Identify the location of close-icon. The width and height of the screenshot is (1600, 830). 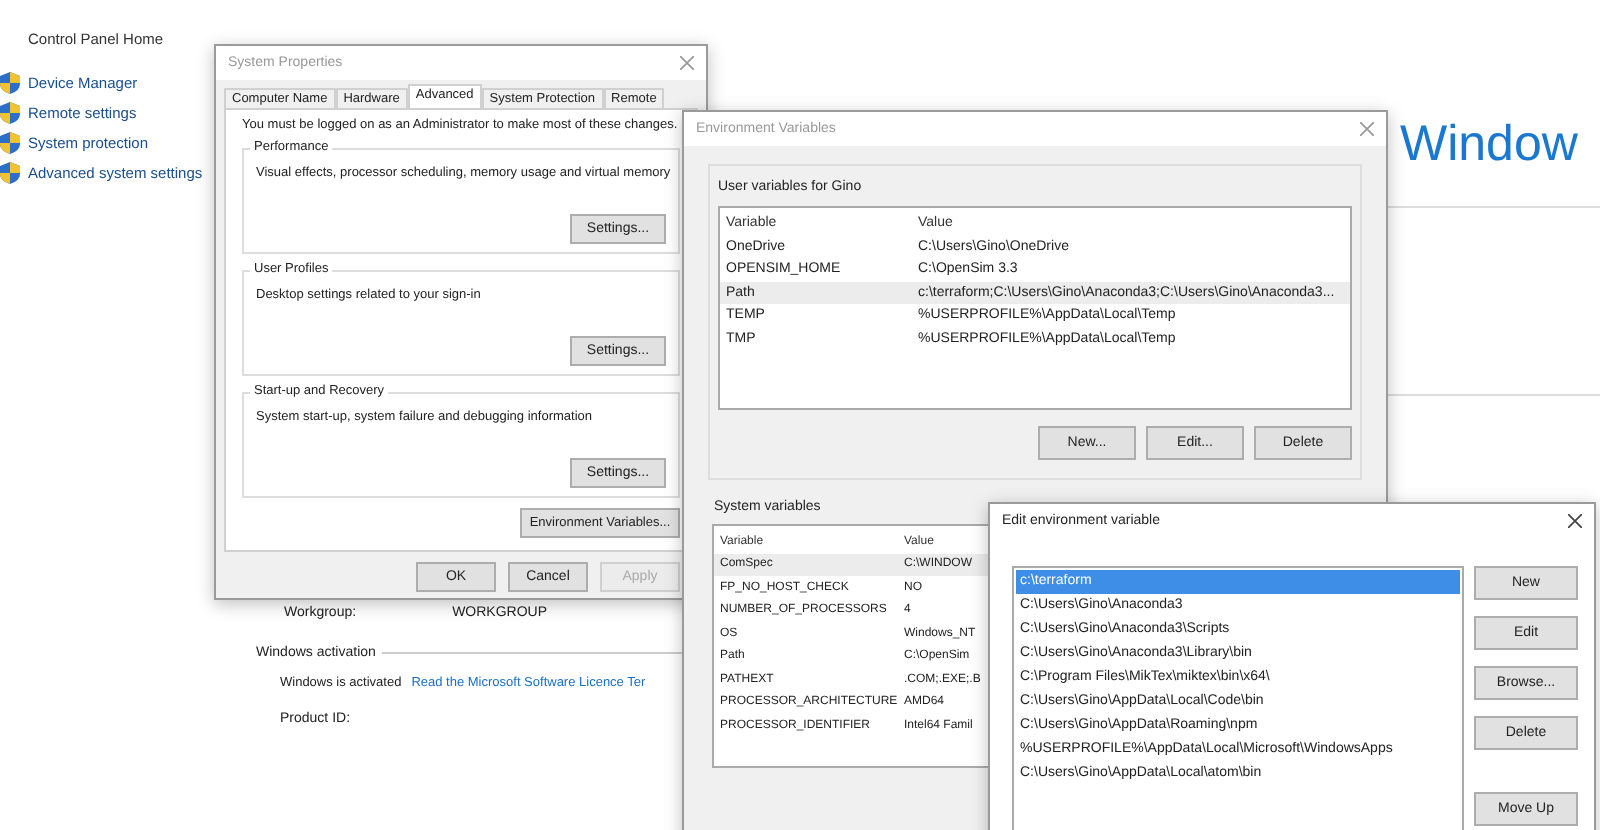
(1575, 521).